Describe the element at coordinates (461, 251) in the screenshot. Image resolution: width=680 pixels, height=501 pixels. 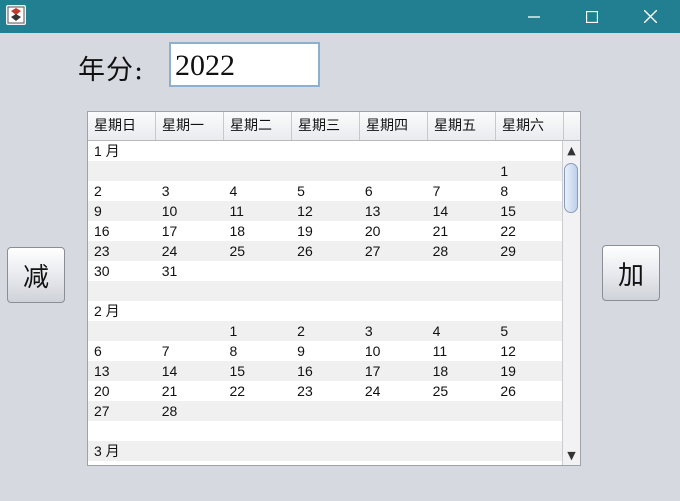
I see `table-cell: 28` at that location.